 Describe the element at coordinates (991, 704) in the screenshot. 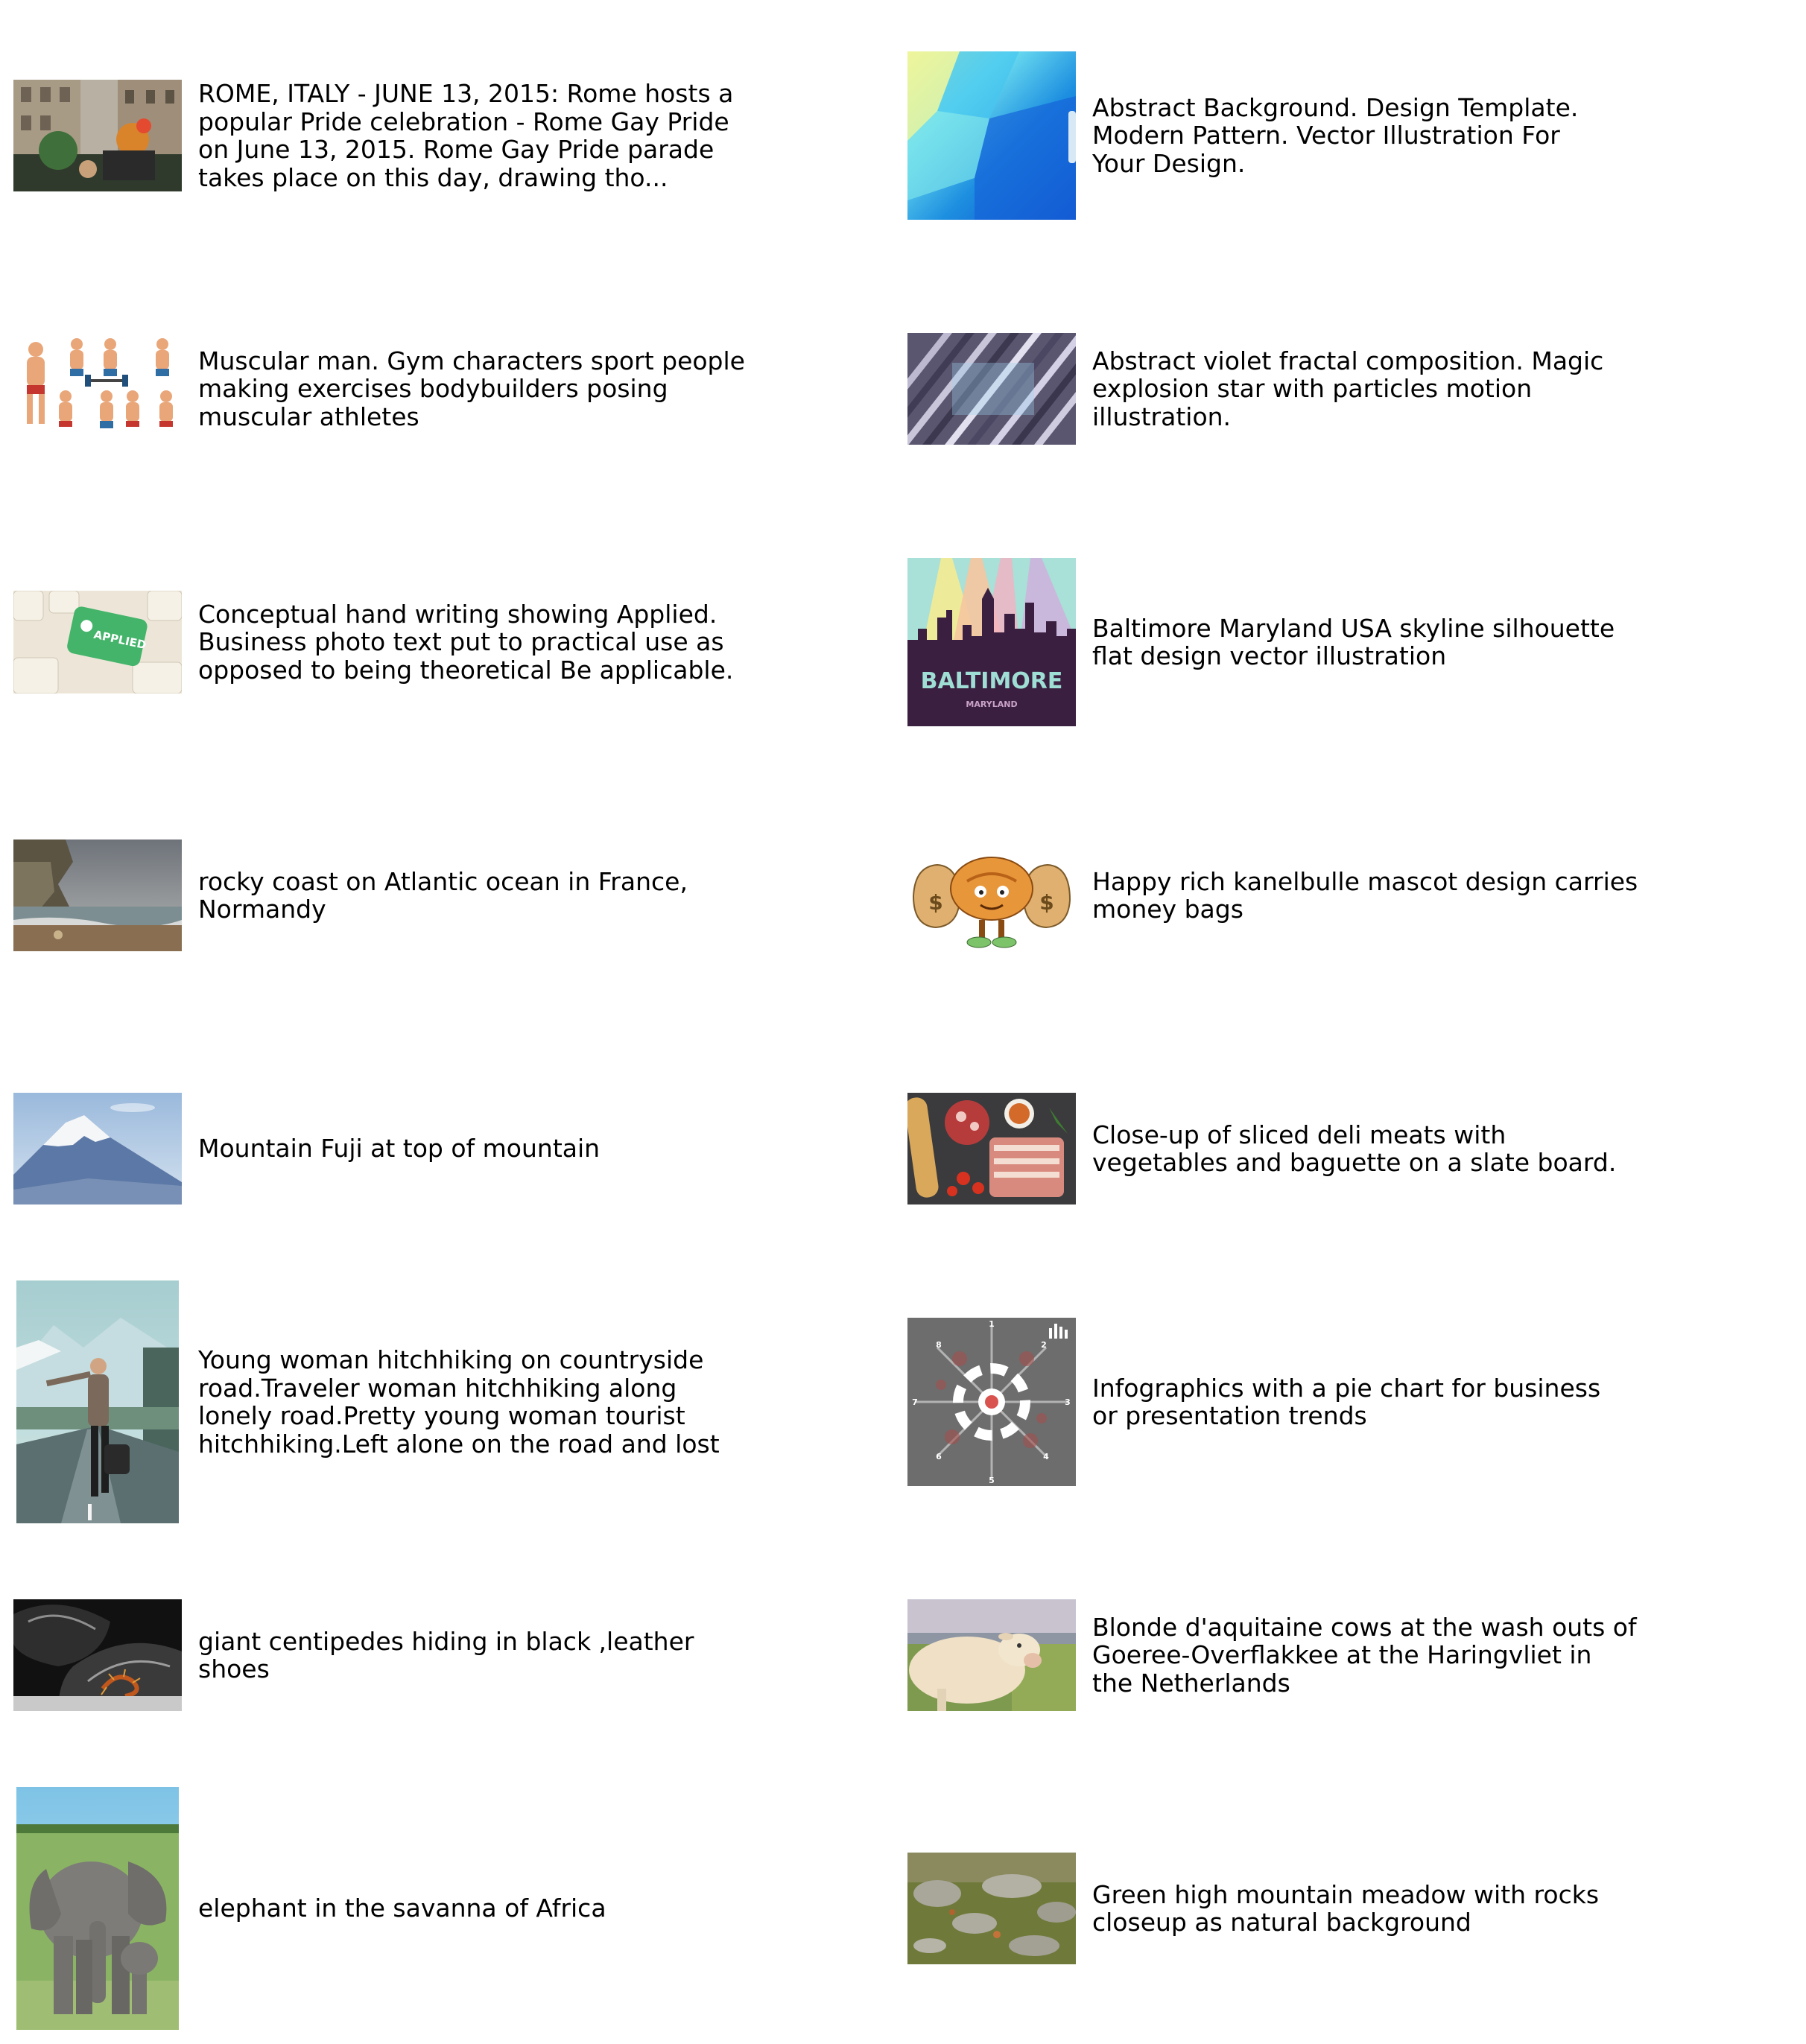

I see `maryland-subtitle: MARYLAND` at that location.